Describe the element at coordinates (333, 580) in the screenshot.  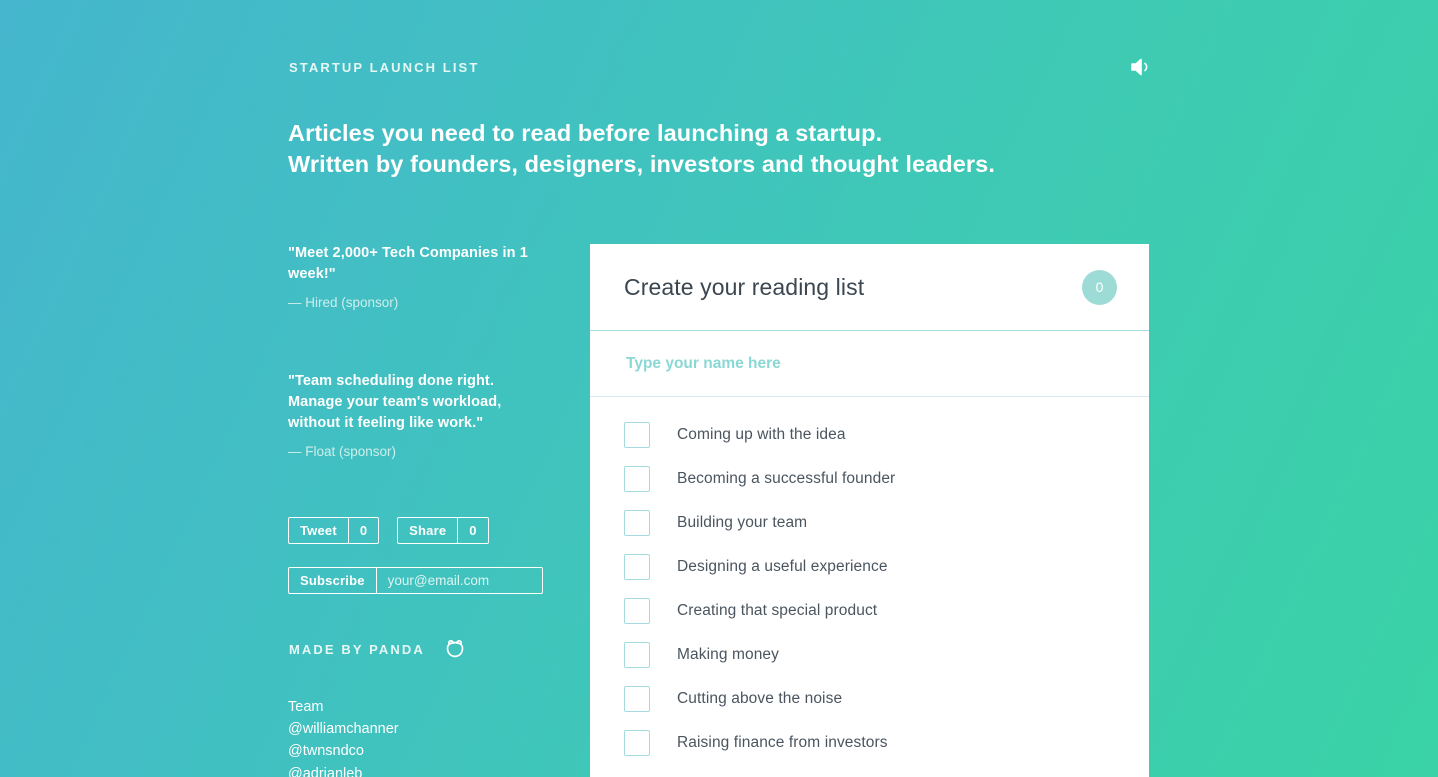
I see `subscribe-button: Subscribe` at that location.